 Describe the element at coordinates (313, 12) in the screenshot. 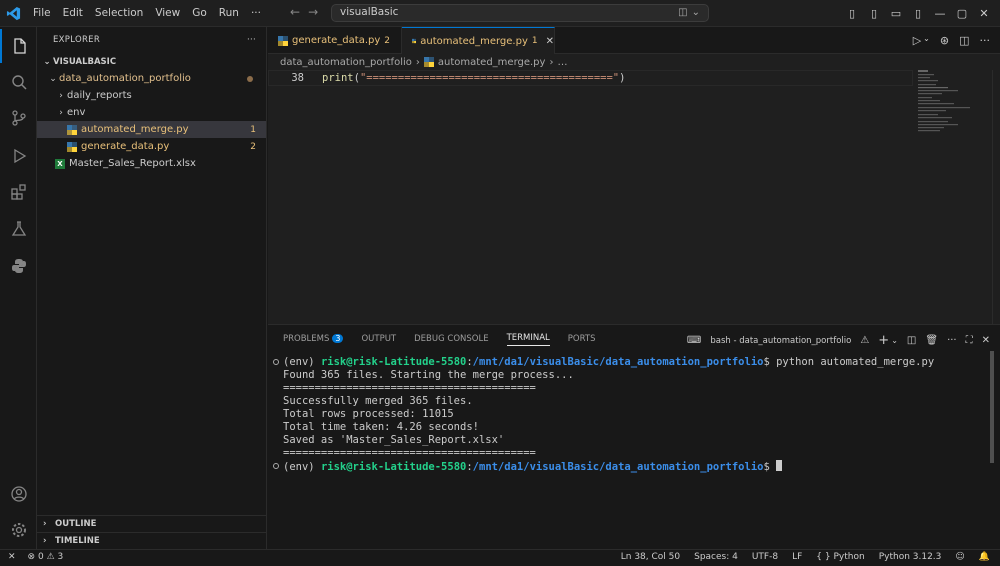

I see `forward-arrow-icon: →` at that location.